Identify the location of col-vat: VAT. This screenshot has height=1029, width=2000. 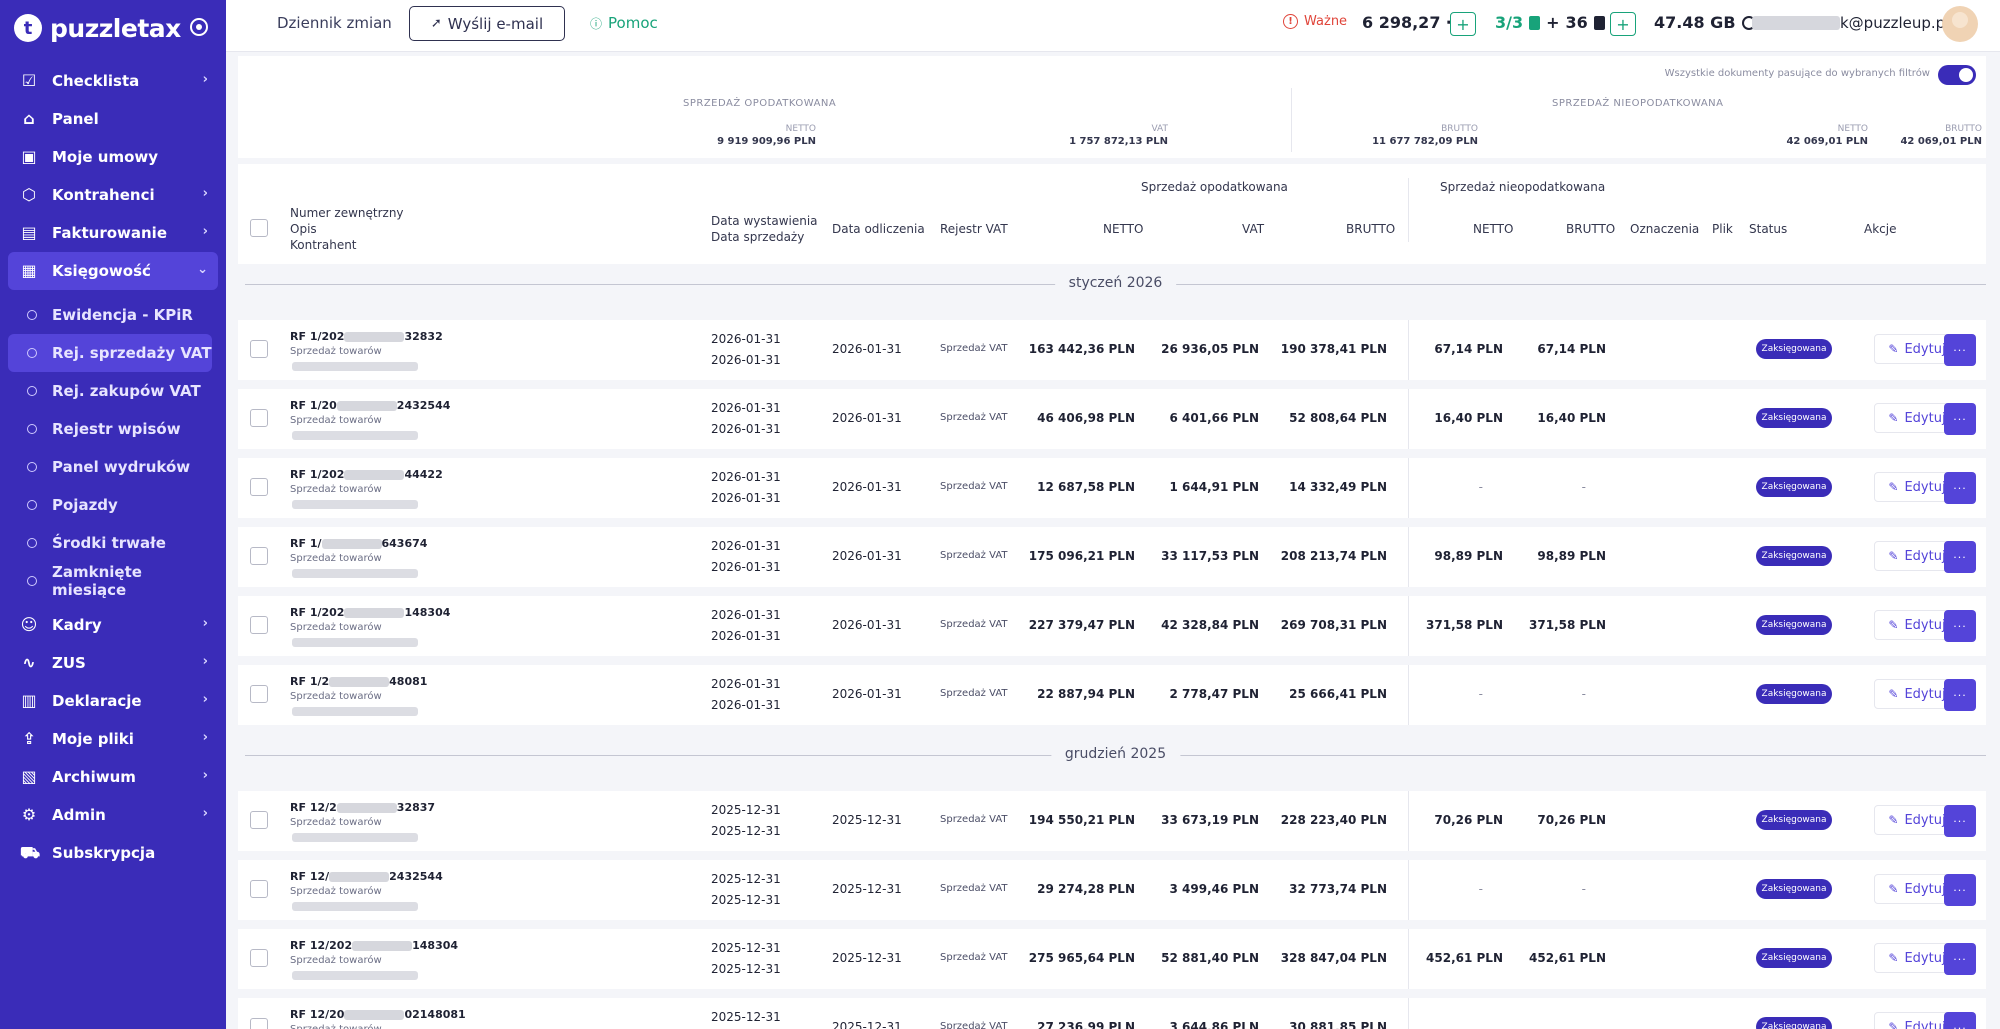
(1253, 229).